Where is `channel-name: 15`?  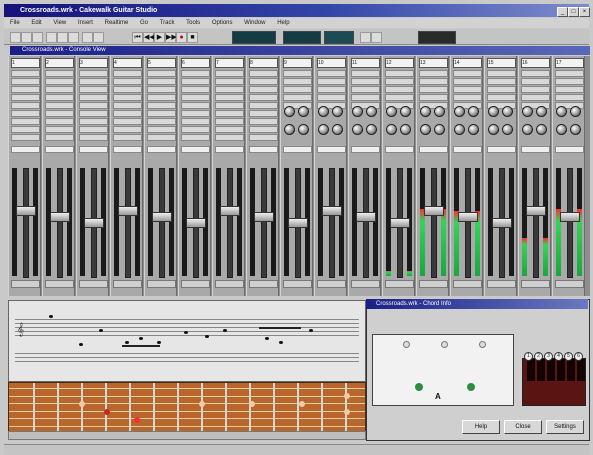
channel-name: 15 is located at coordinates (501, 63).